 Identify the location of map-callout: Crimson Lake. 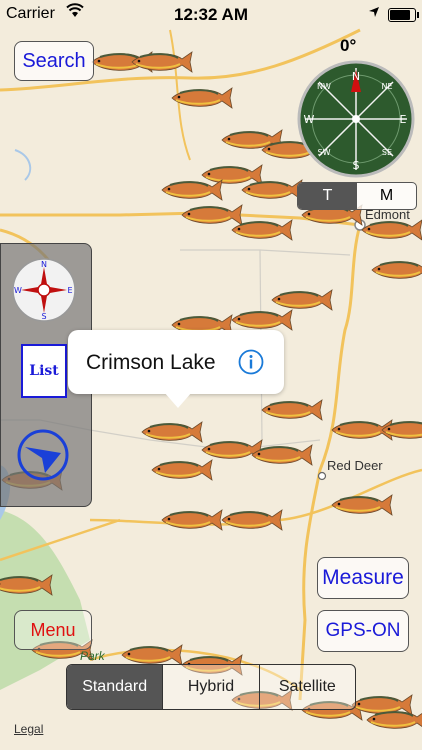
(176, 369).